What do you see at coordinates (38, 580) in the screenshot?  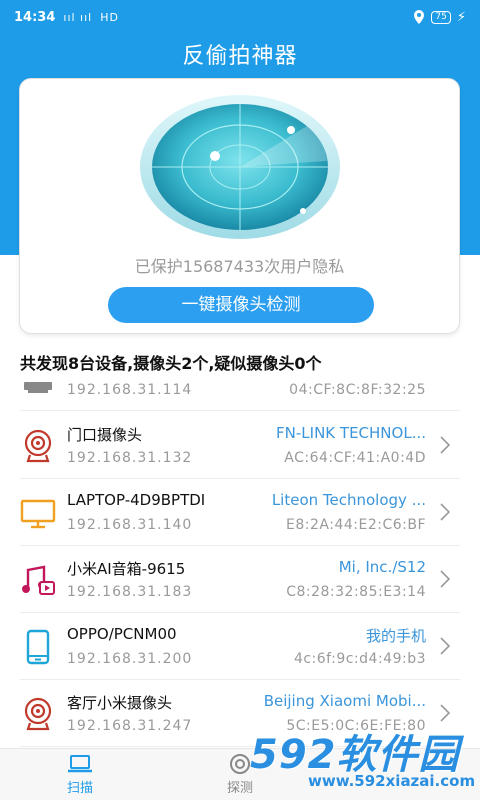 I see `music-icon` at bounding box center [38, 580].